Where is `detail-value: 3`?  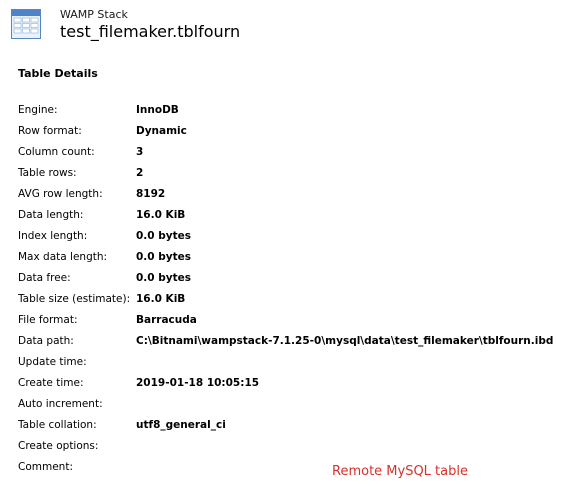
detail-value: 3 is located at coordinates (140, 152).